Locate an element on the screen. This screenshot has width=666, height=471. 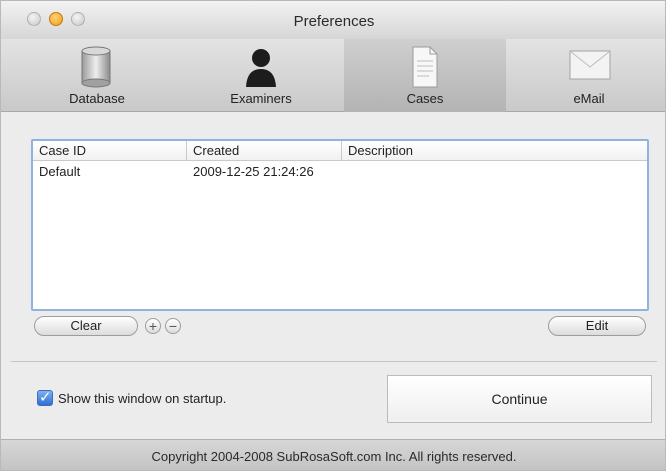
edit-button: Edit is located at coordinates (597, 326).